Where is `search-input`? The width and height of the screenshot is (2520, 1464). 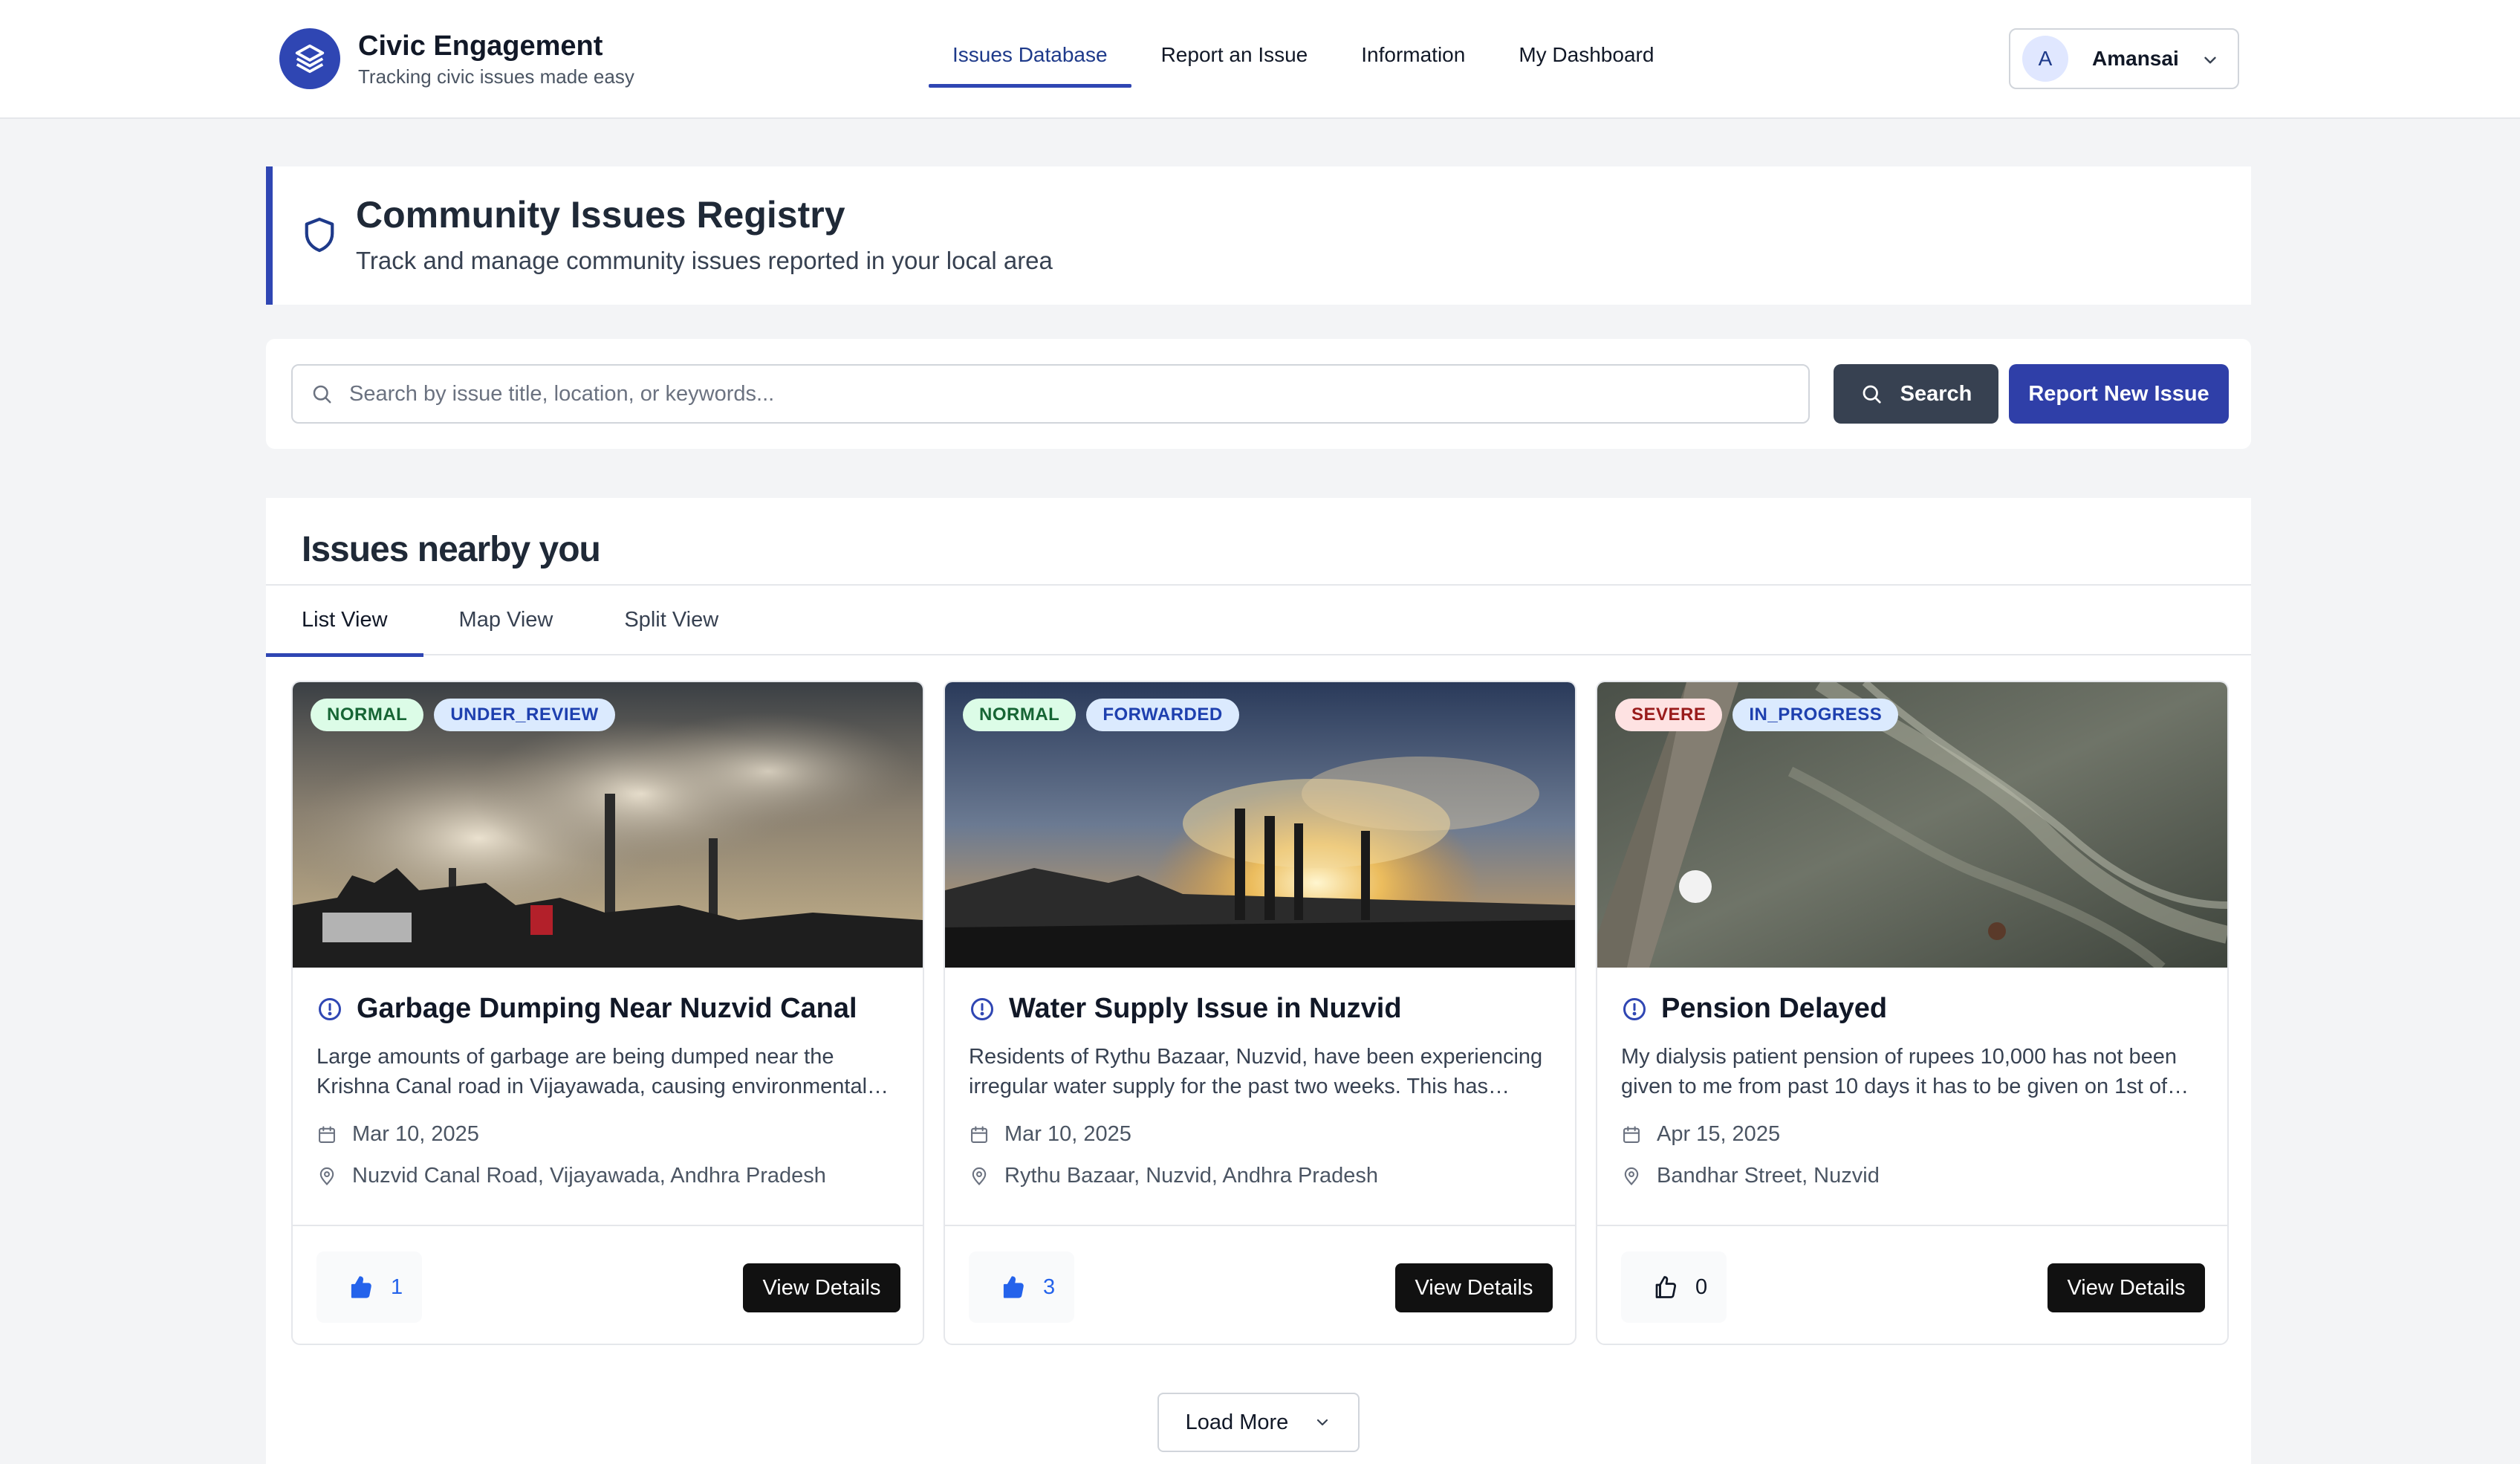
search-input is located at coordinates (1055, 394).